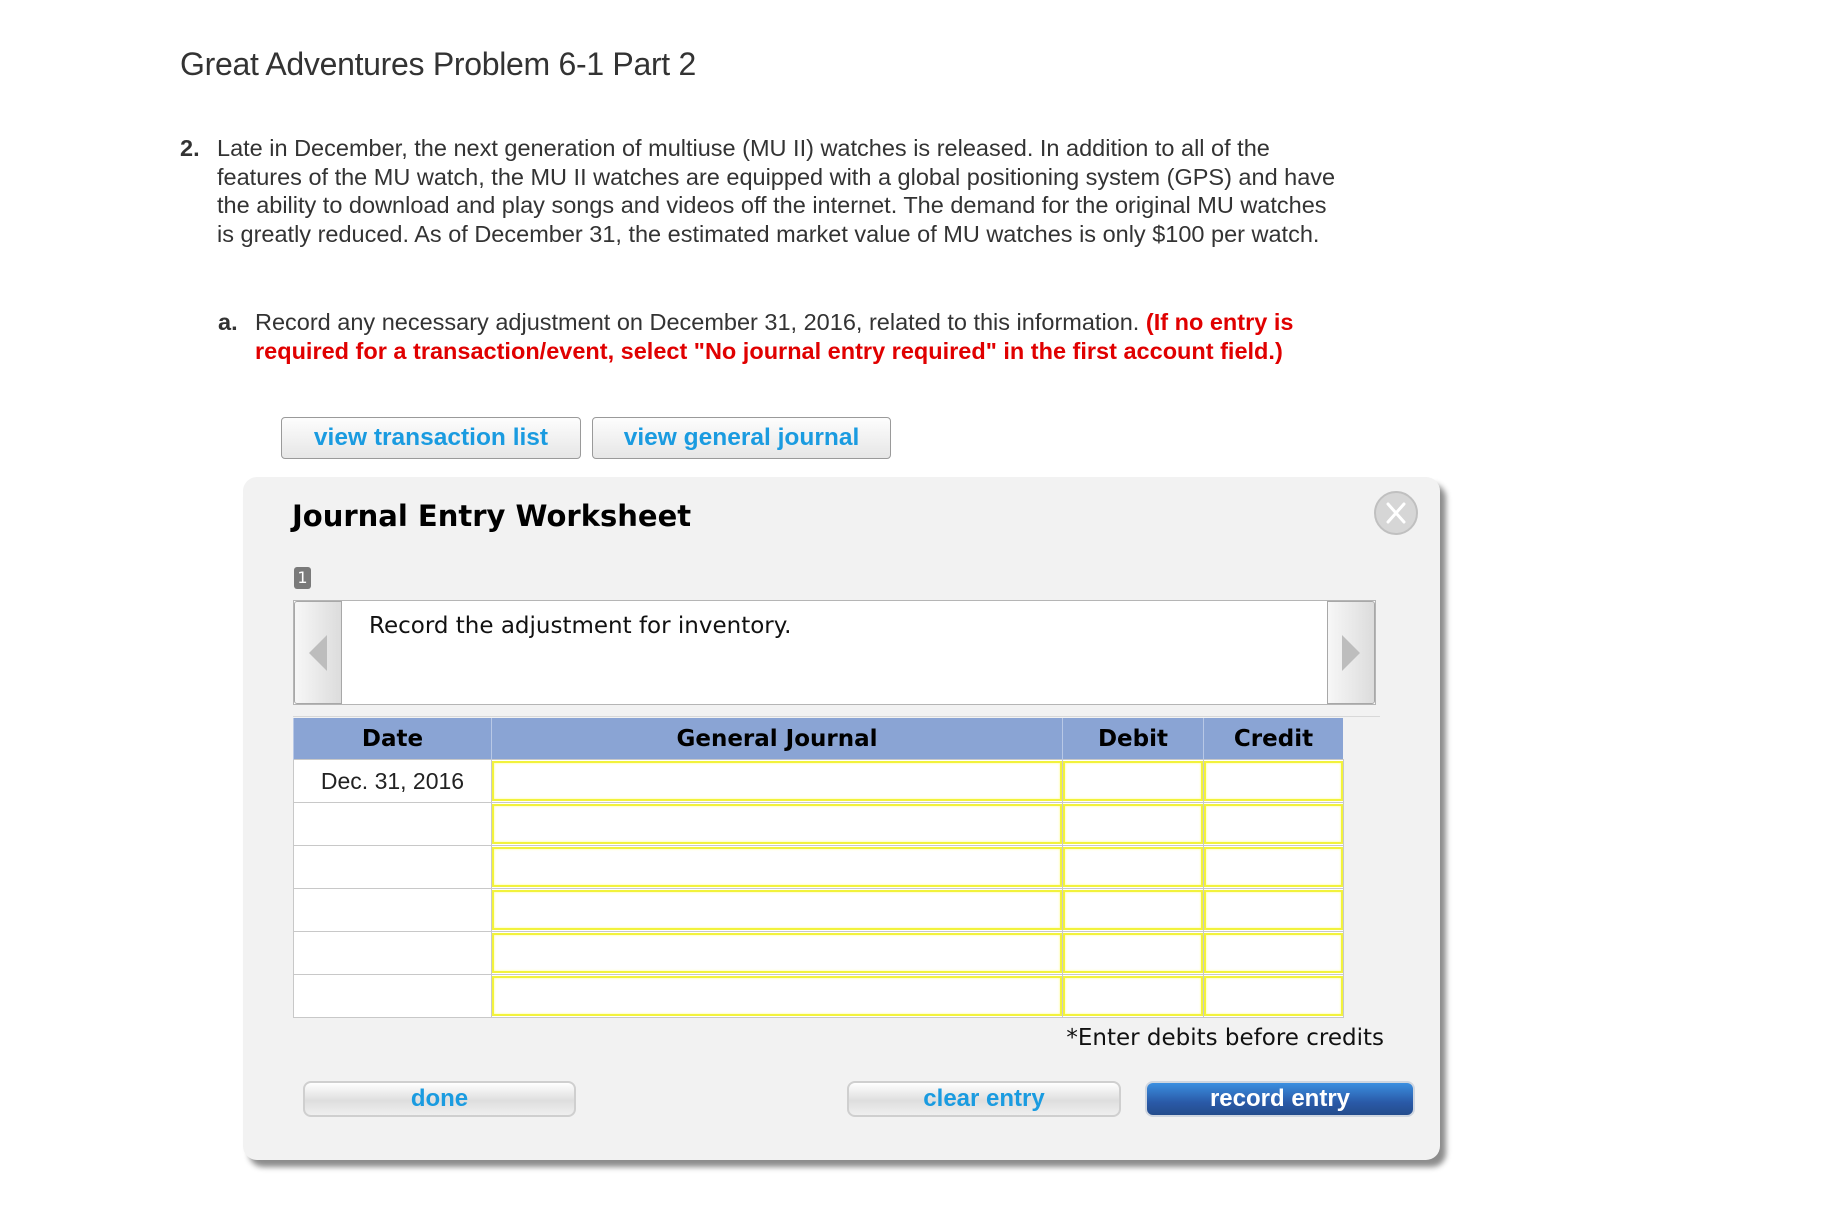 This screenshot has height=1215, width=1826. Describe the element at coordinates (190, 148) in the screenshot. I see `question-number: 2.` at that location.